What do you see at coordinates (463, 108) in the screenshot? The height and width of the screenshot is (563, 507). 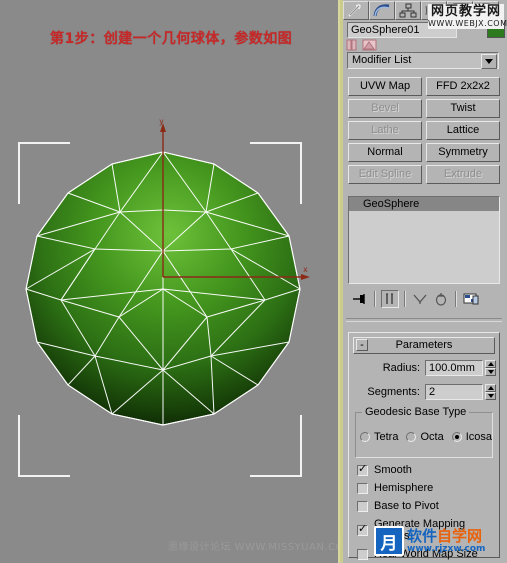 I see `modifier-button: Twist` at bounding box center [463, 108].